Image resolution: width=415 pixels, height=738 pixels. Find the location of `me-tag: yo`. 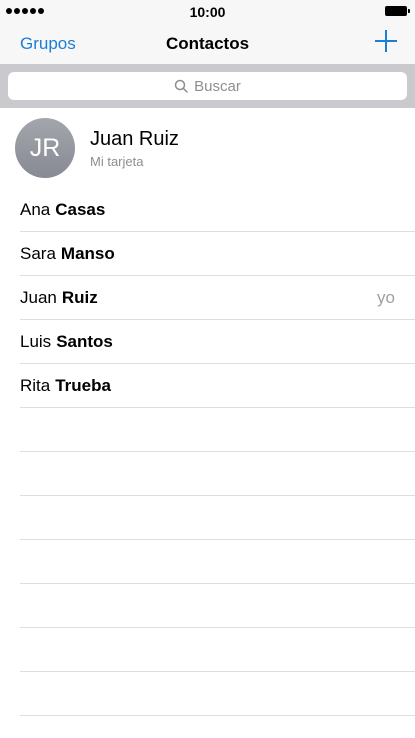

me-tag: yo is located at coordinates (386, 297).